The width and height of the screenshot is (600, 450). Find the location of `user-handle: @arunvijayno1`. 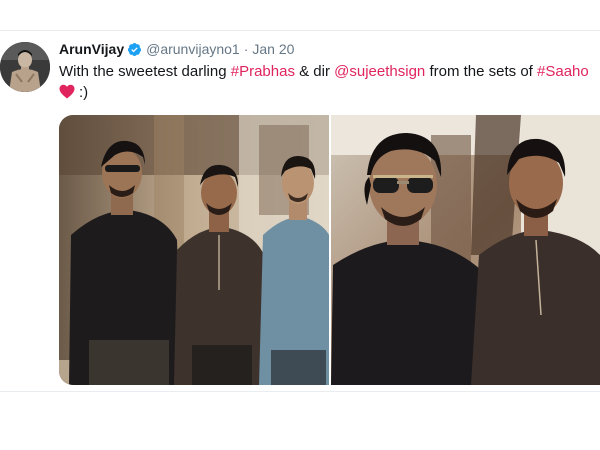

user-handle: @arunvijayno1 is located at coordinates (193, 49).